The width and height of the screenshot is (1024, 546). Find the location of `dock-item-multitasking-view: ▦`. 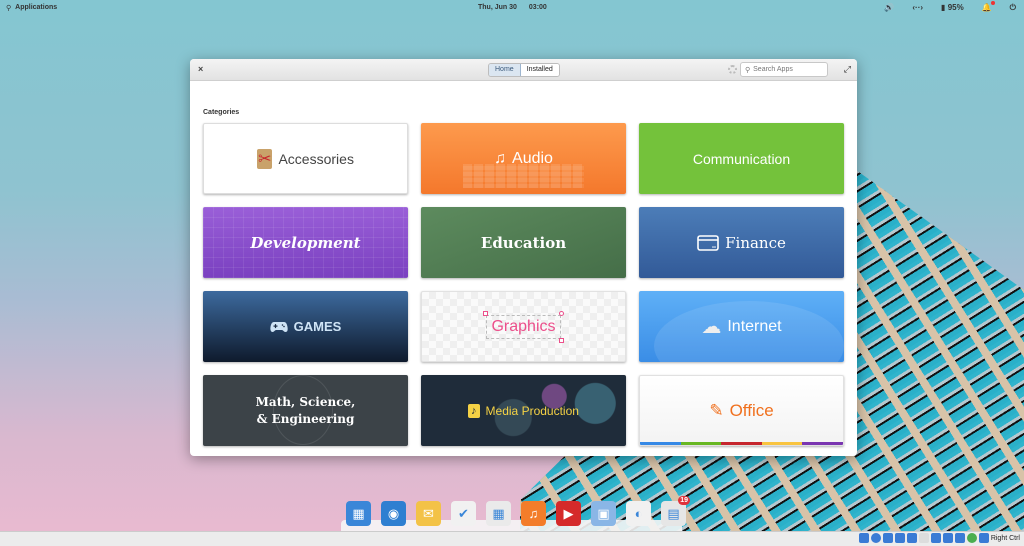

dock-item-multitasking-view: ▦ is located at coordinates (358, 513).